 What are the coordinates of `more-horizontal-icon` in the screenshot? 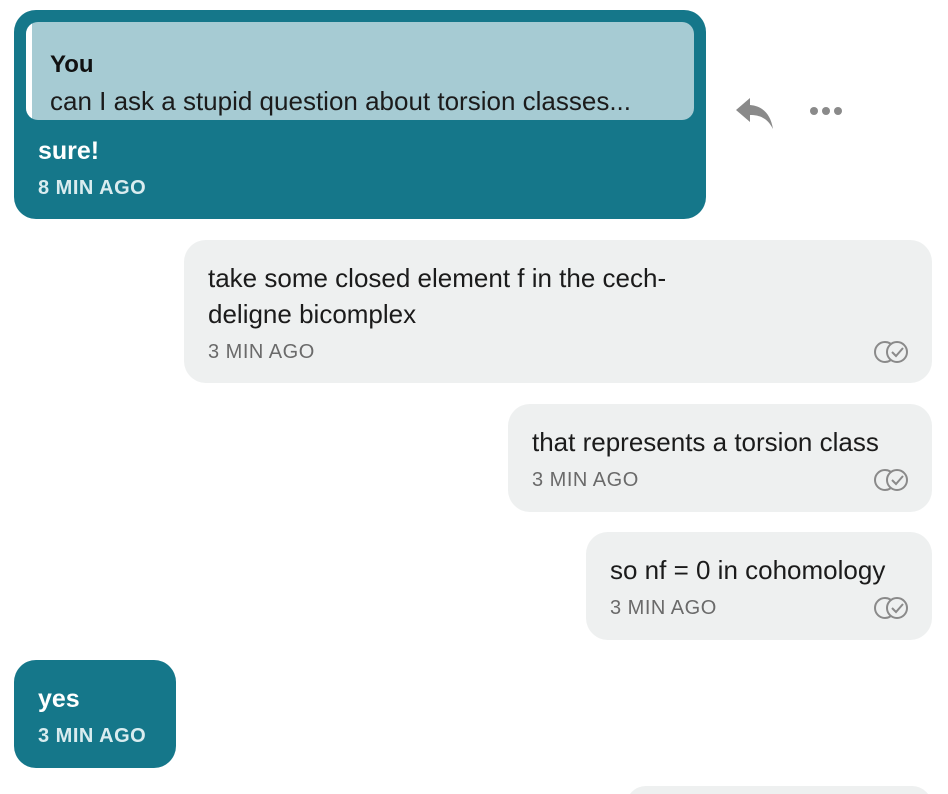 It's located at (826, 111).